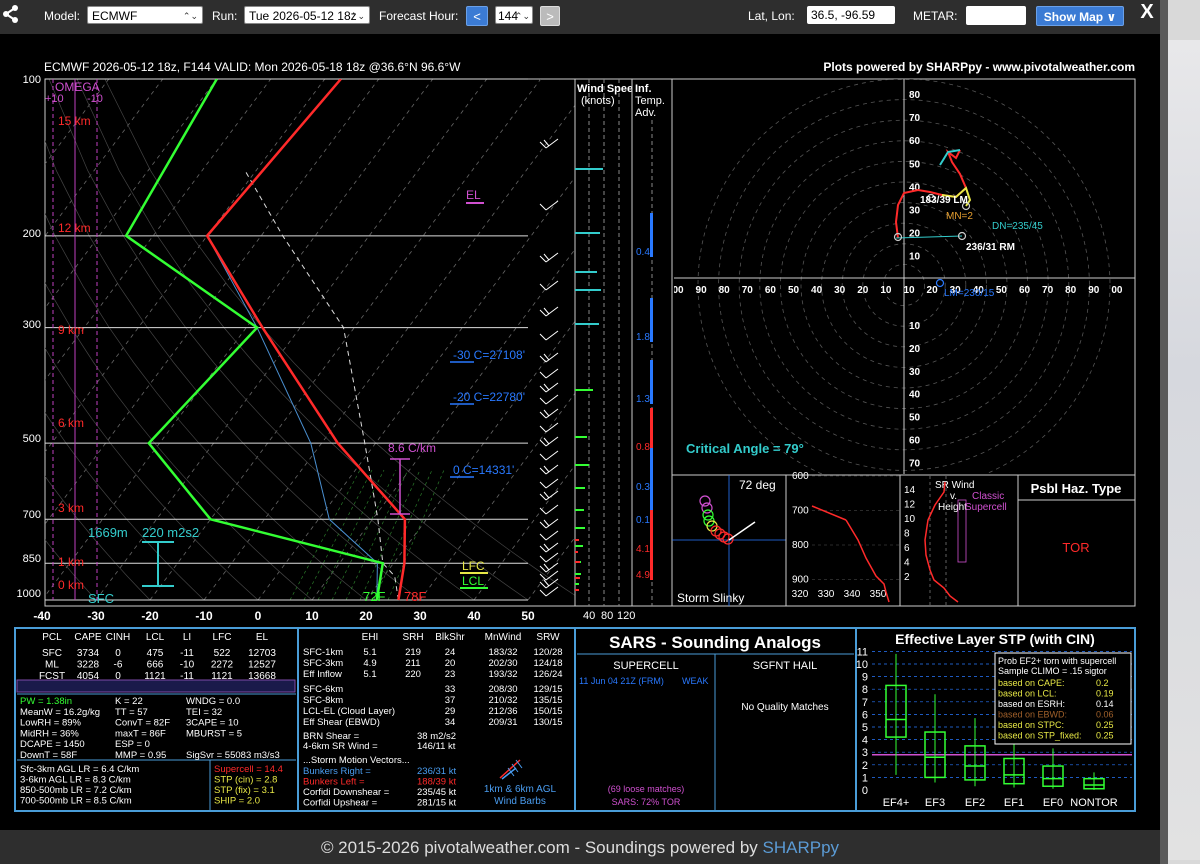 The width and height of the screenshot is (1200, 864). I want to click on hodograph-rm-label: 236/31 RM, so click(990, 247).